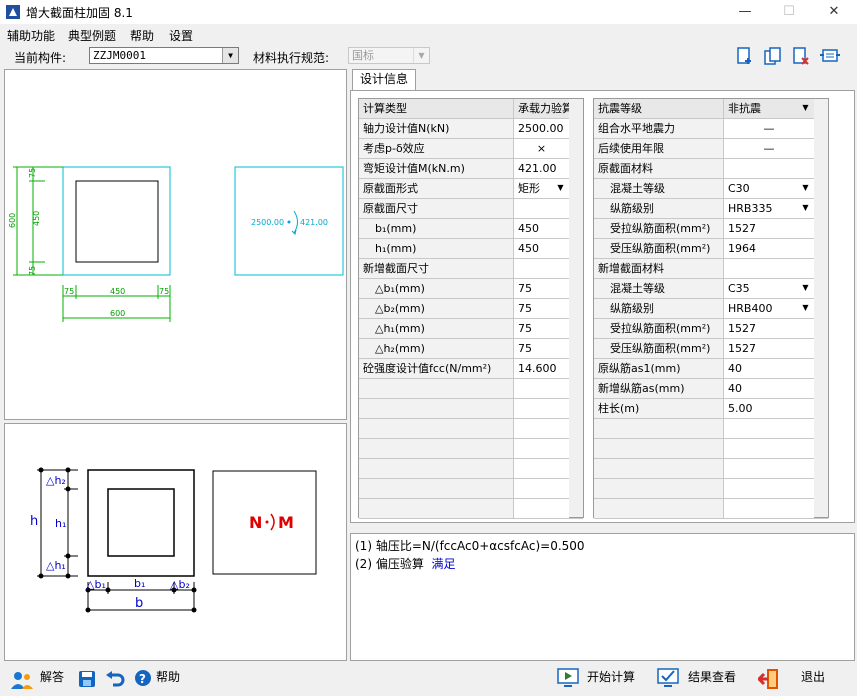  Describe the element at coordinates (541, 108) in the screenshot. I see `param-value: 承载力验算` at that location.